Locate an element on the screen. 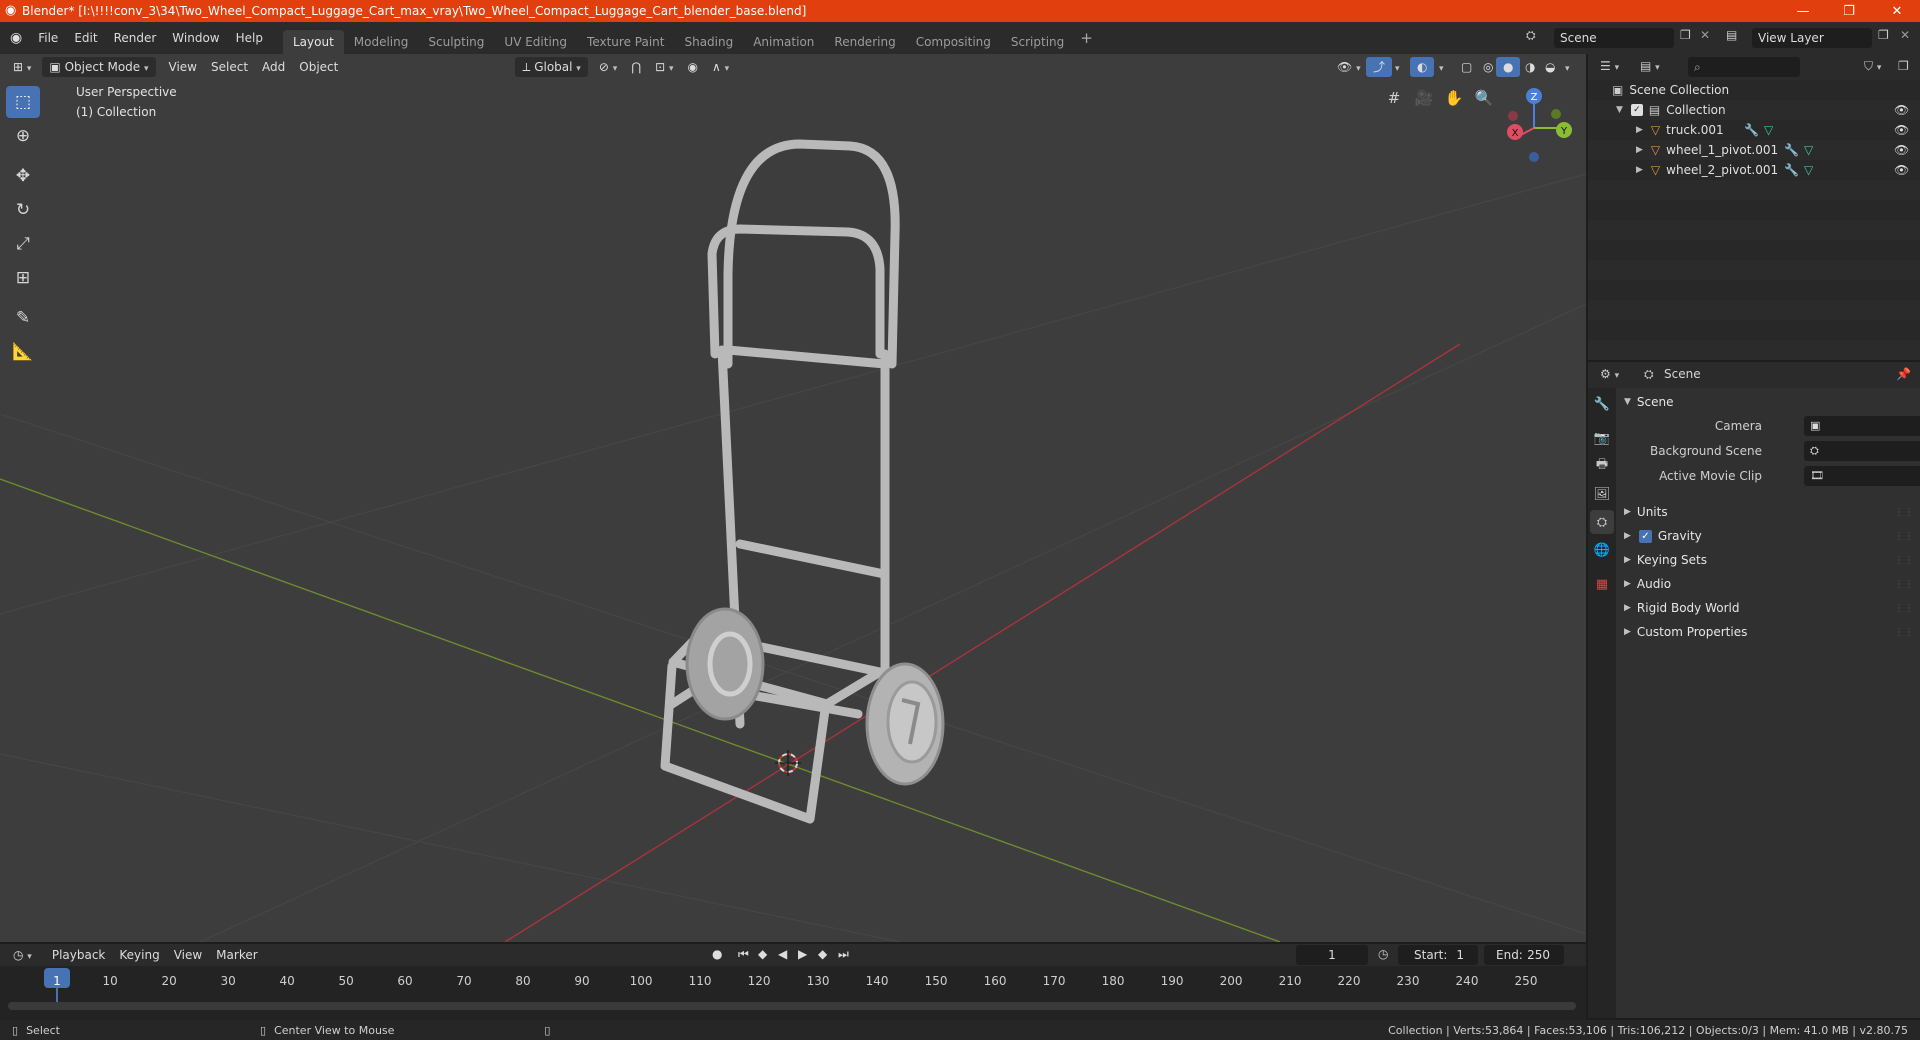  scene-icon: ⛭ is located at coordinates (1531, 35).